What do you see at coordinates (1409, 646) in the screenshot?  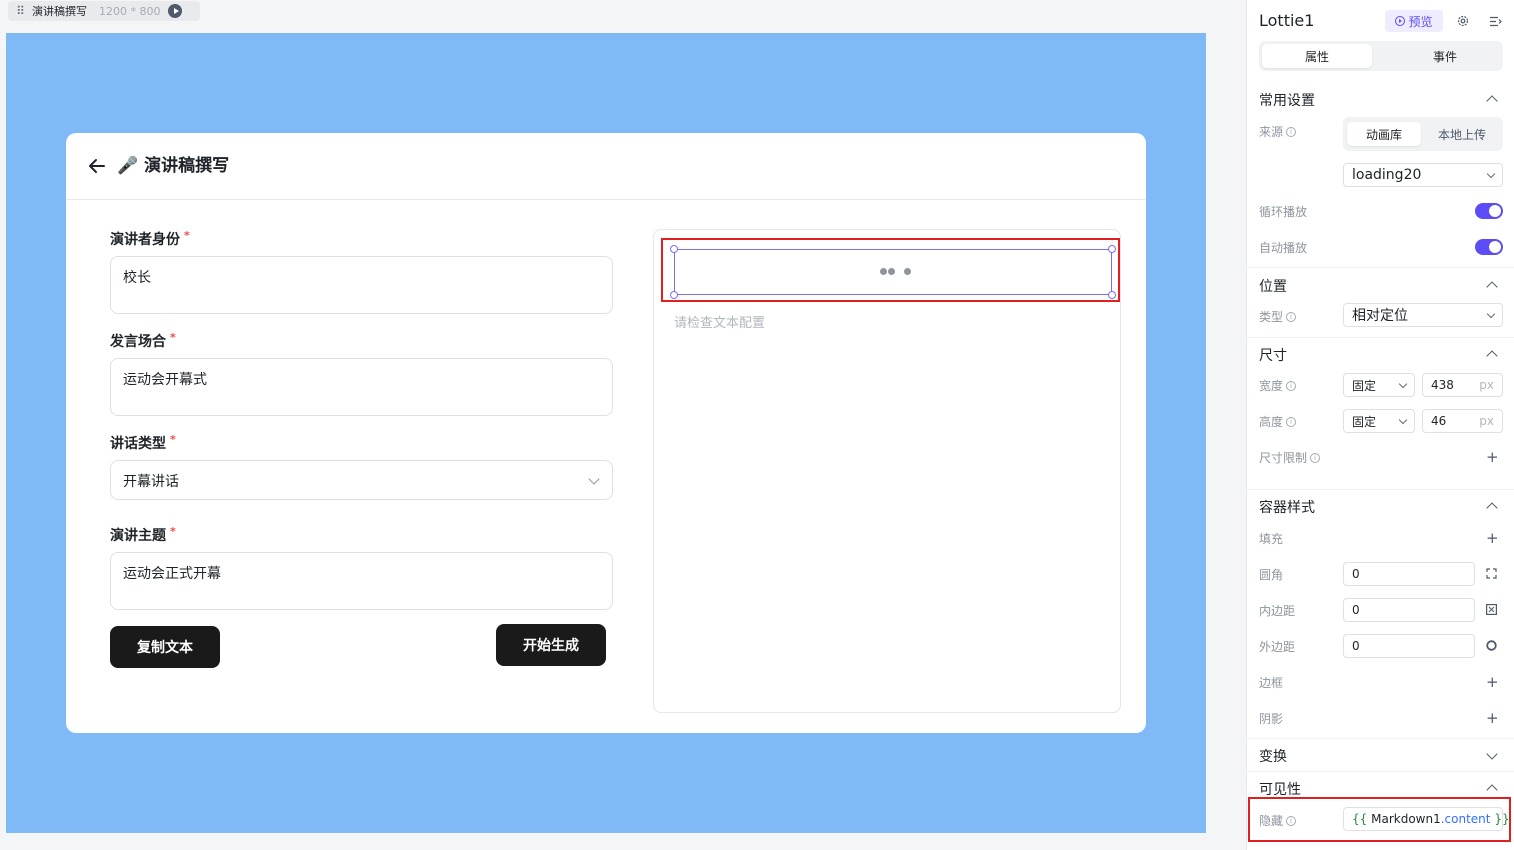 I see `margin-input: 0` at bounding box center [1409, 646].